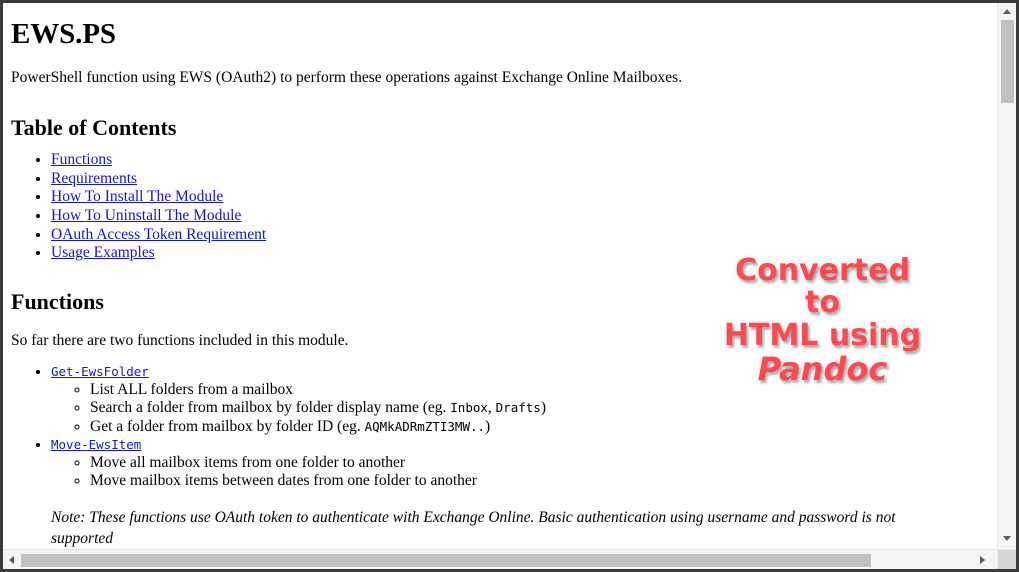 The width and height of the screenshot is (1019, 572). What do you see at coordinates (11, 560) in the screenshot?
I see `scroll-left-arrow-icon` at bounding box center [11, 560].